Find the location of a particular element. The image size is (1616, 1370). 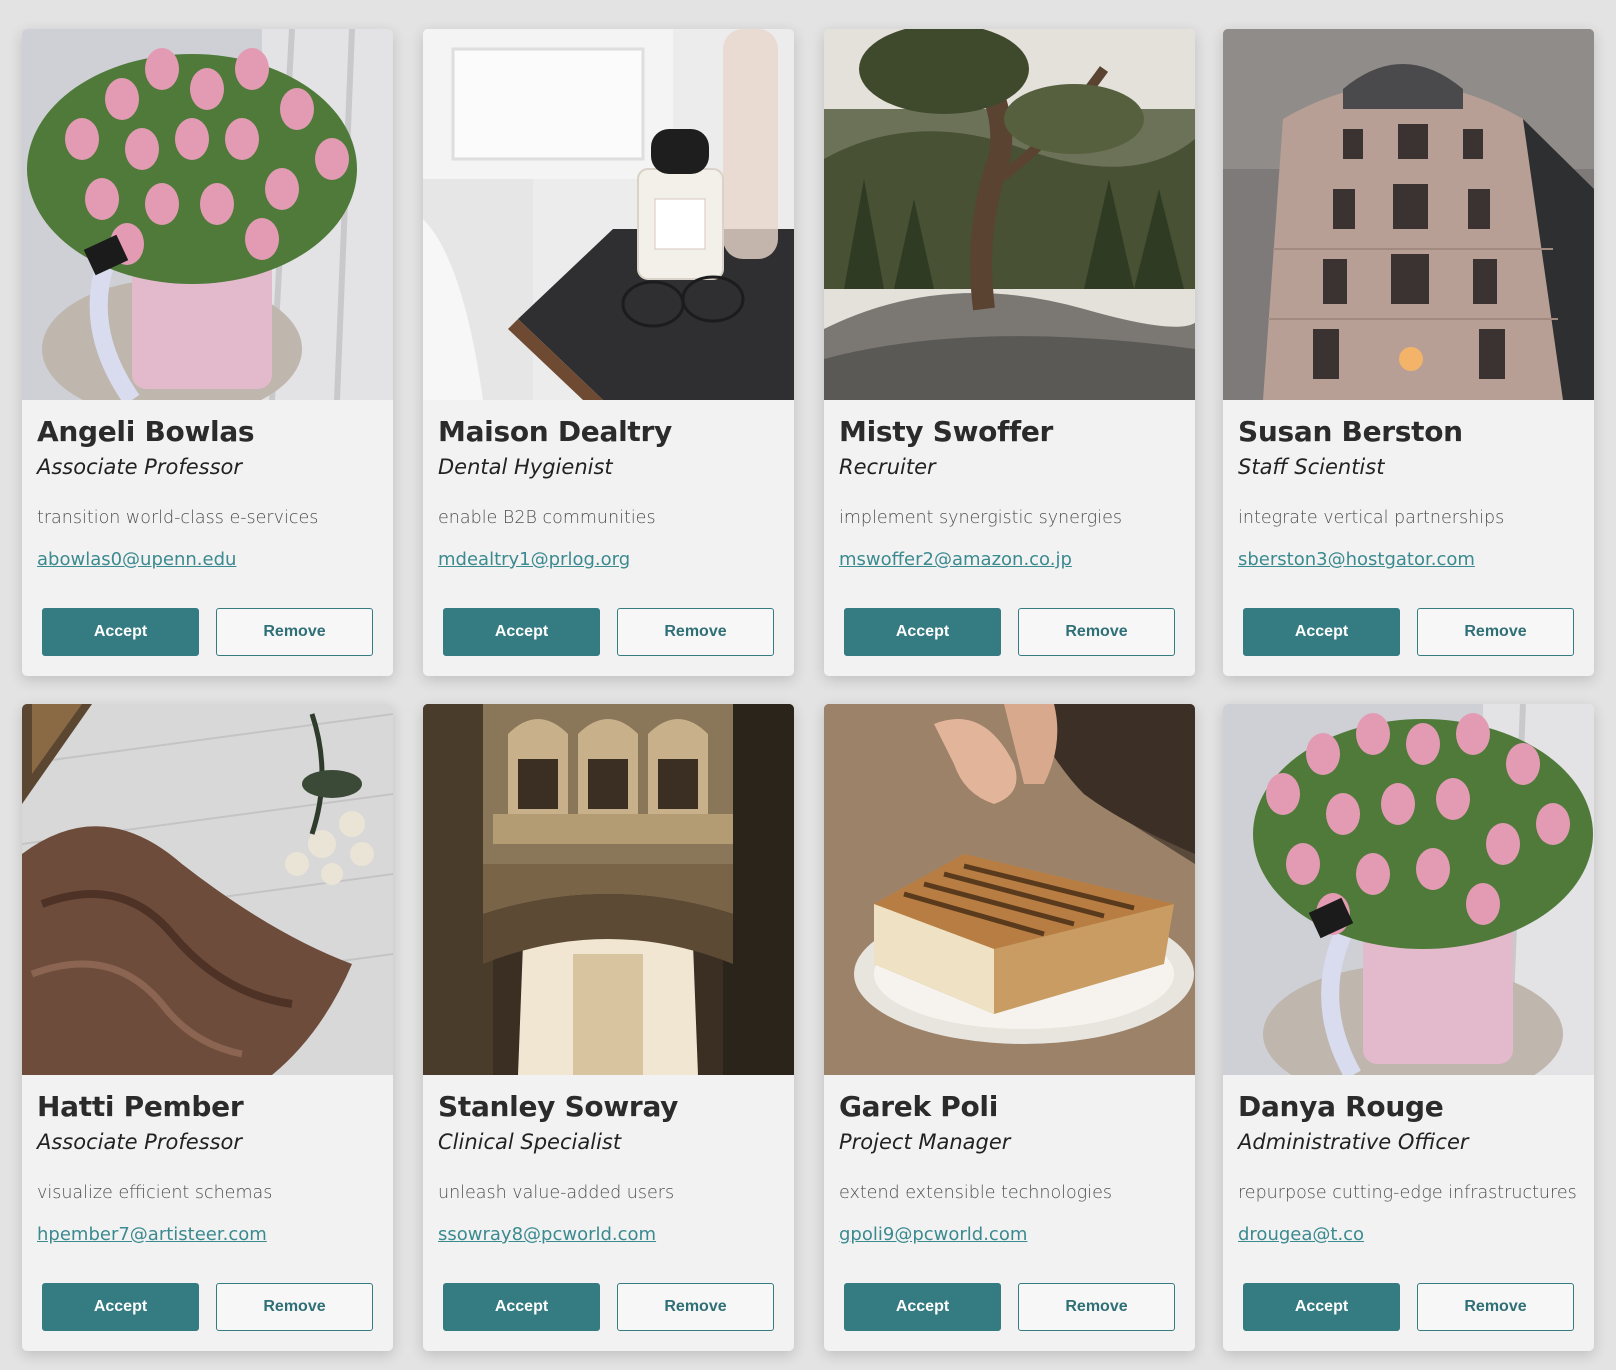

contact-name: Danya Rouge is located at coordinates (1341, 1106).